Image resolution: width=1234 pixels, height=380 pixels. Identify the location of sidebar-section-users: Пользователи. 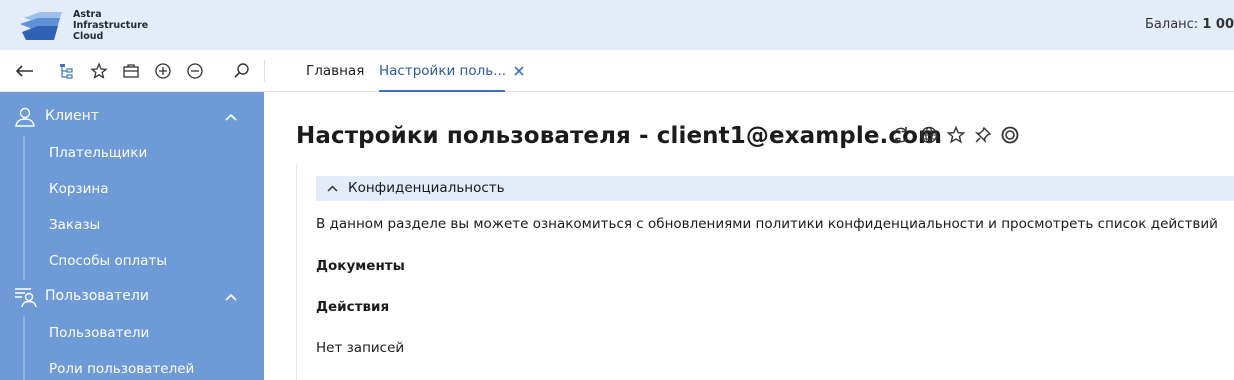
(132, 297).